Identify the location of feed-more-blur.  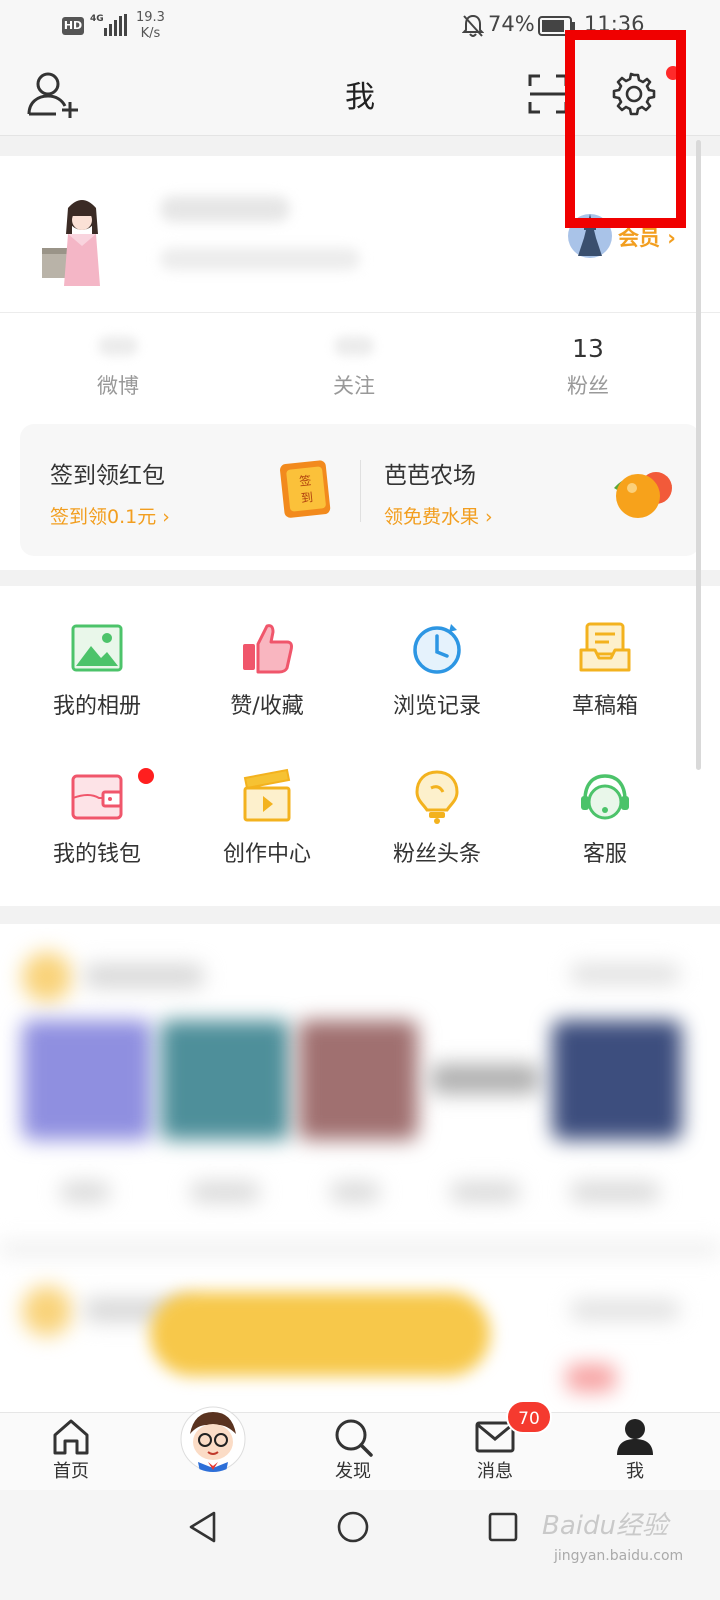
(625, 974).